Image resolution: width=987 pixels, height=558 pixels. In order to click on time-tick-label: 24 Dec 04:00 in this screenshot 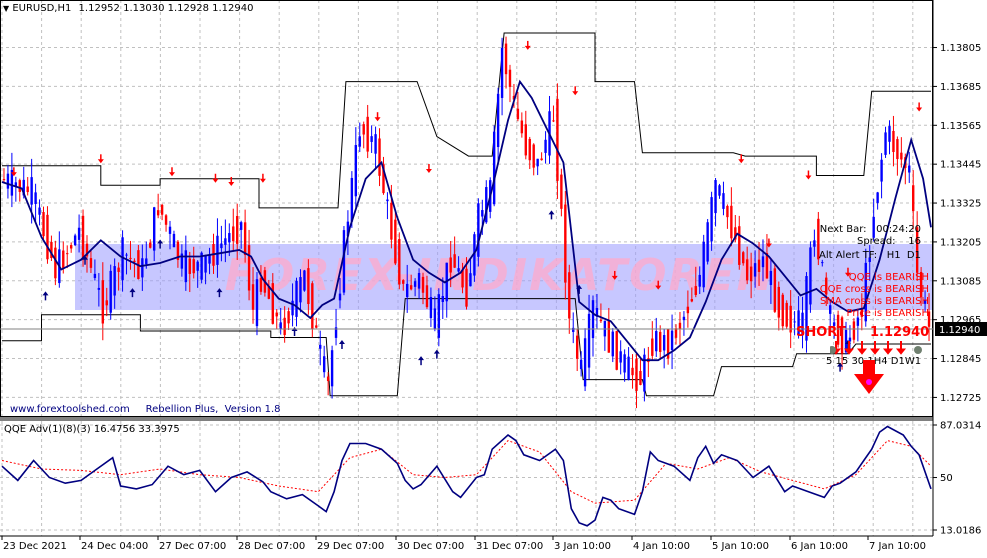, I will do `click(114, 546)`.